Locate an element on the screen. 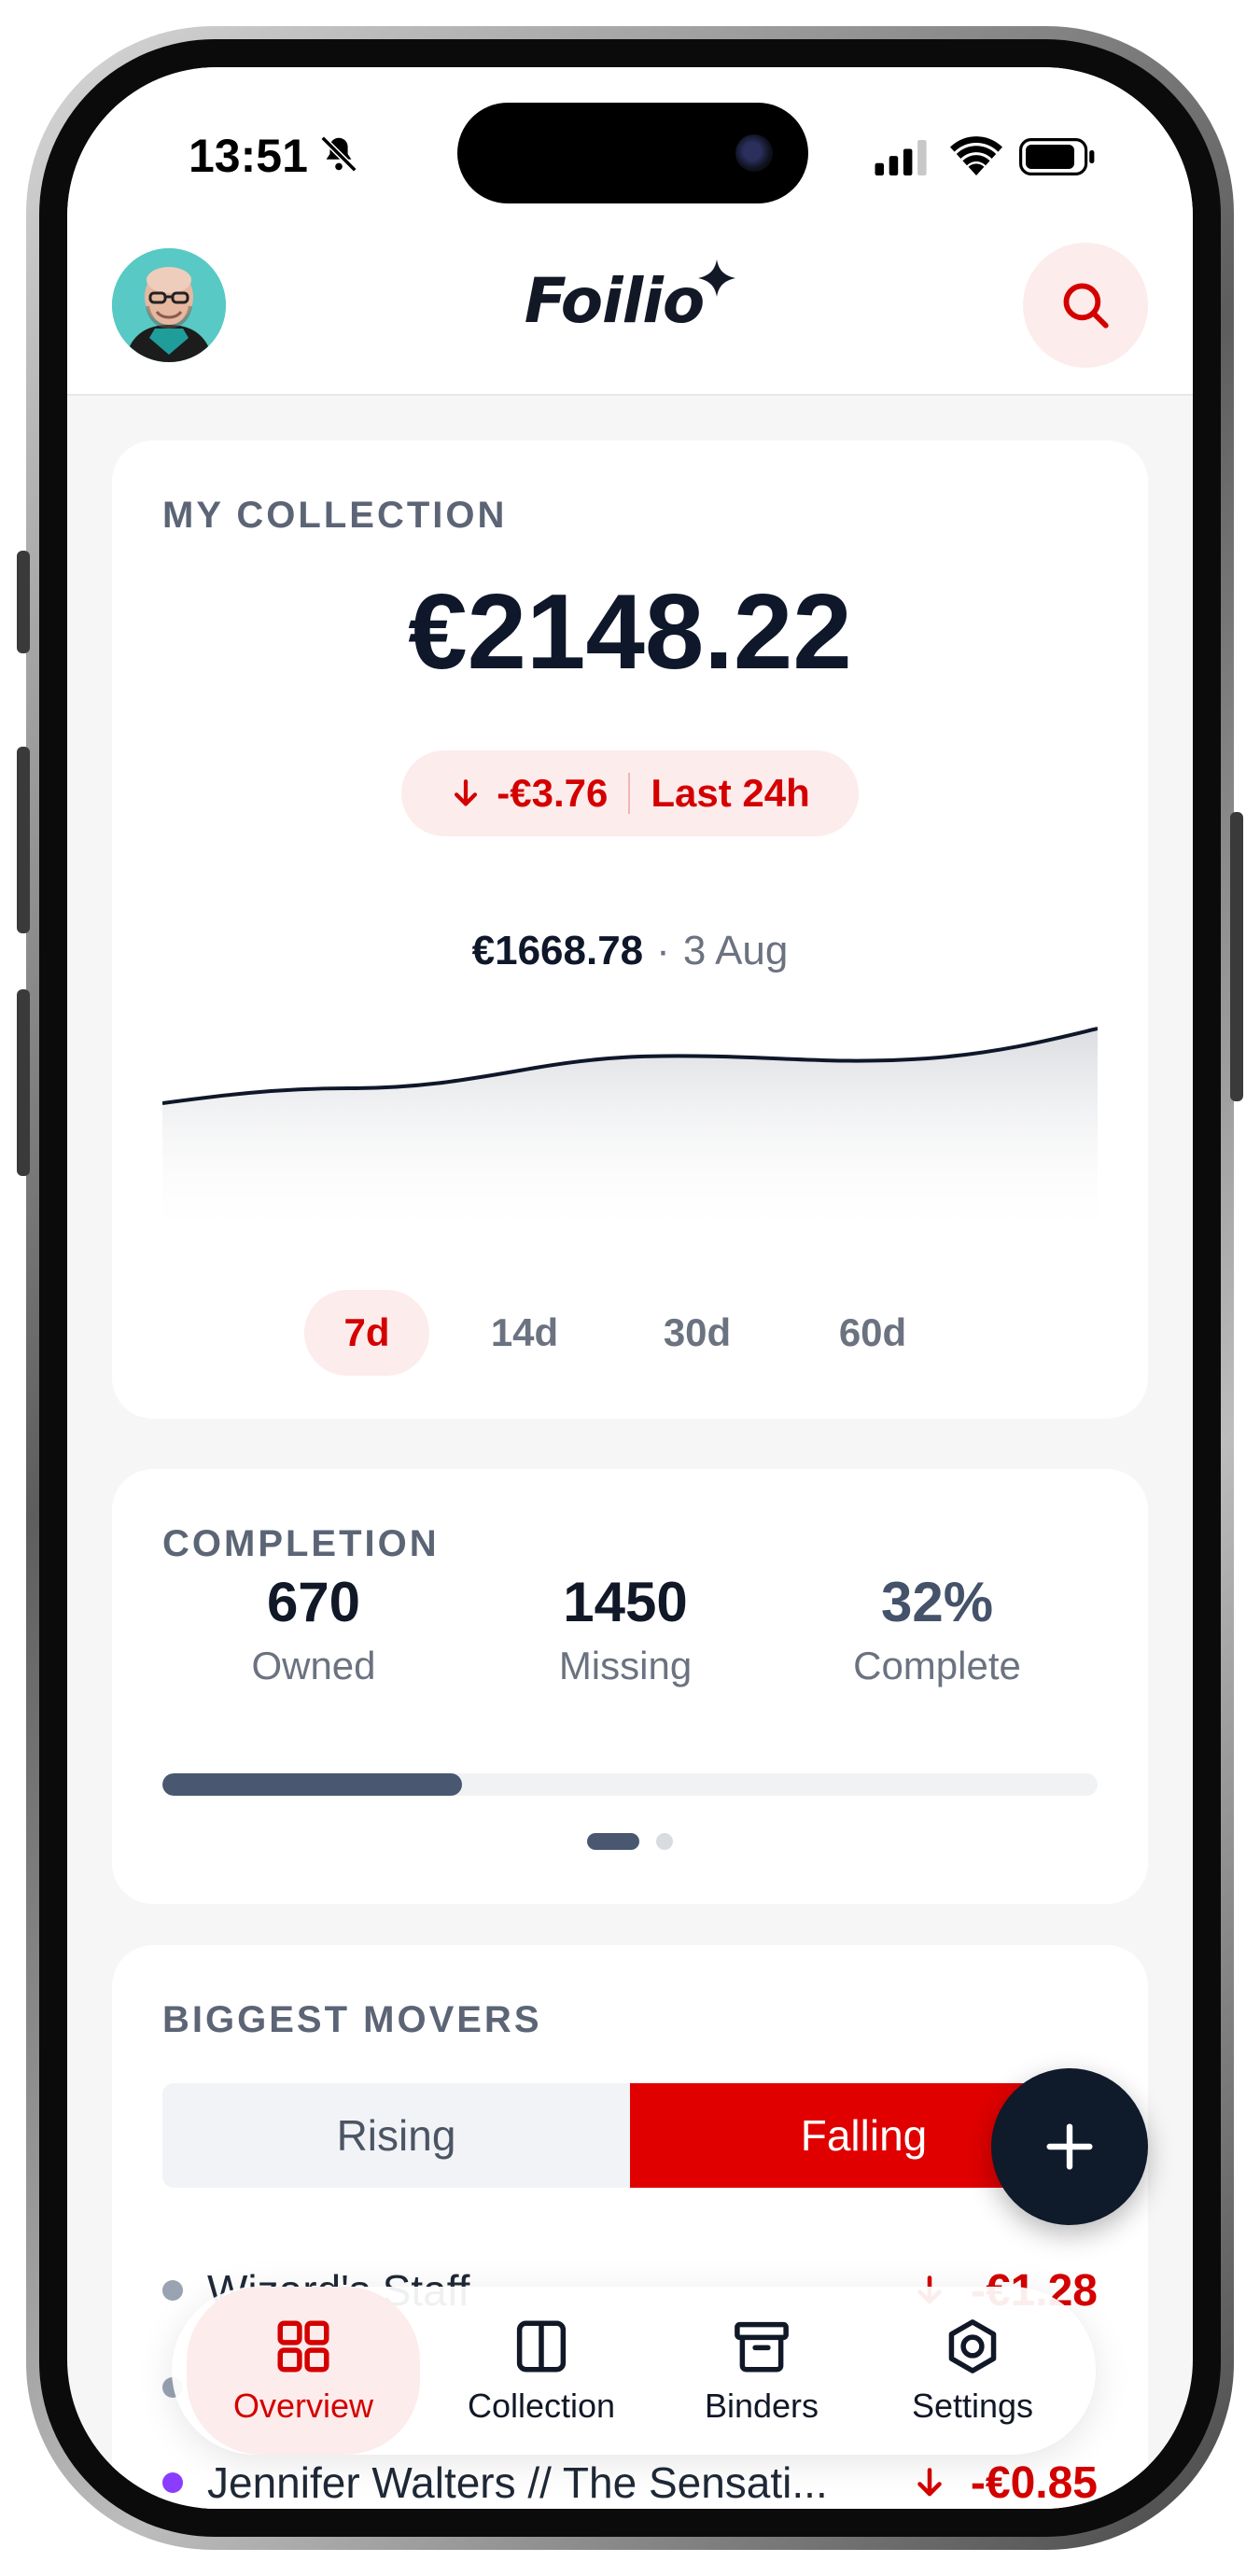 The width and height of the screenshot is (1260, 2576). tab-rising: Rising is located at coordinates (396, 2135).